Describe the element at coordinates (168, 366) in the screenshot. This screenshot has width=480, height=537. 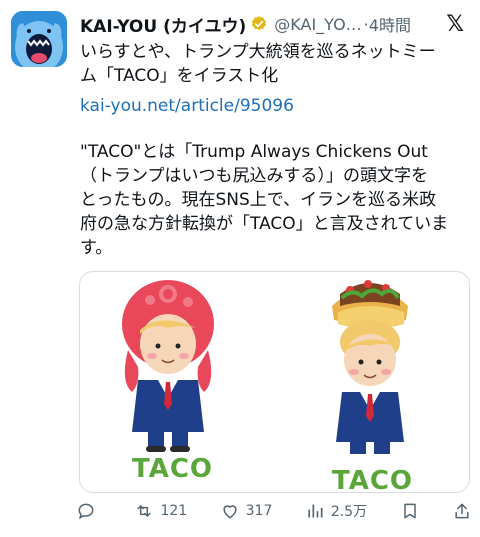
I see `octopus-figure` at that location.